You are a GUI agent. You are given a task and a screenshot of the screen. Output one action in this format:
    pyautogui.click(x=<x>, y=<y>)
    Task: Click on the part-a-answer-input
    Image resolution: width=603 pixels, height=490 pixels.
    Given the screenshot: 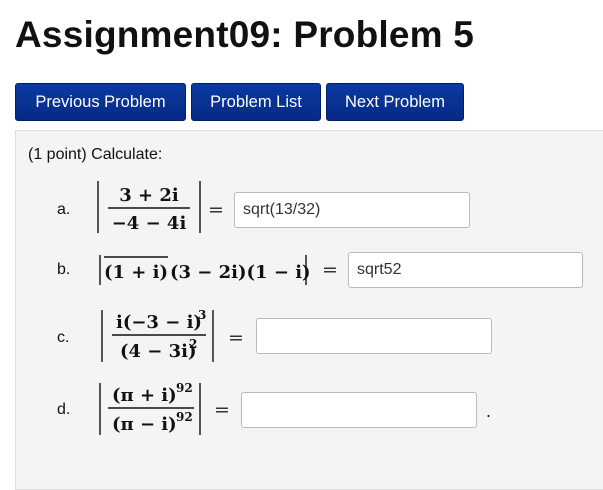 What is the action you would take?
    pyautogui.click(x=352, y=210)
    